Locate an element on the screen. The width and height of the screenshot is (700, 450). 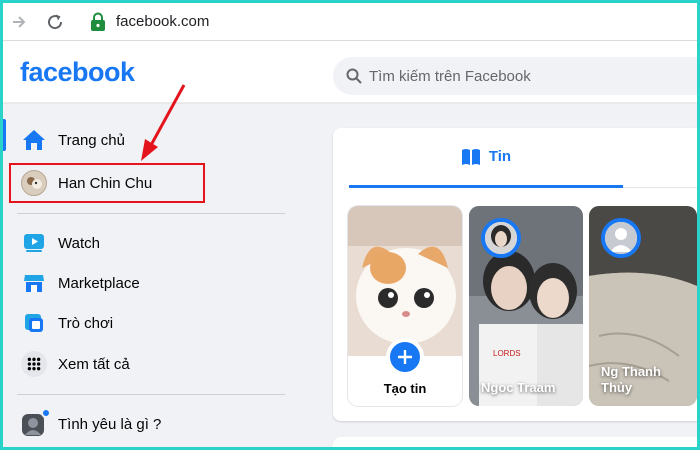
sidebar-item-label: Trang chủ is located at coordinates (91, 140).